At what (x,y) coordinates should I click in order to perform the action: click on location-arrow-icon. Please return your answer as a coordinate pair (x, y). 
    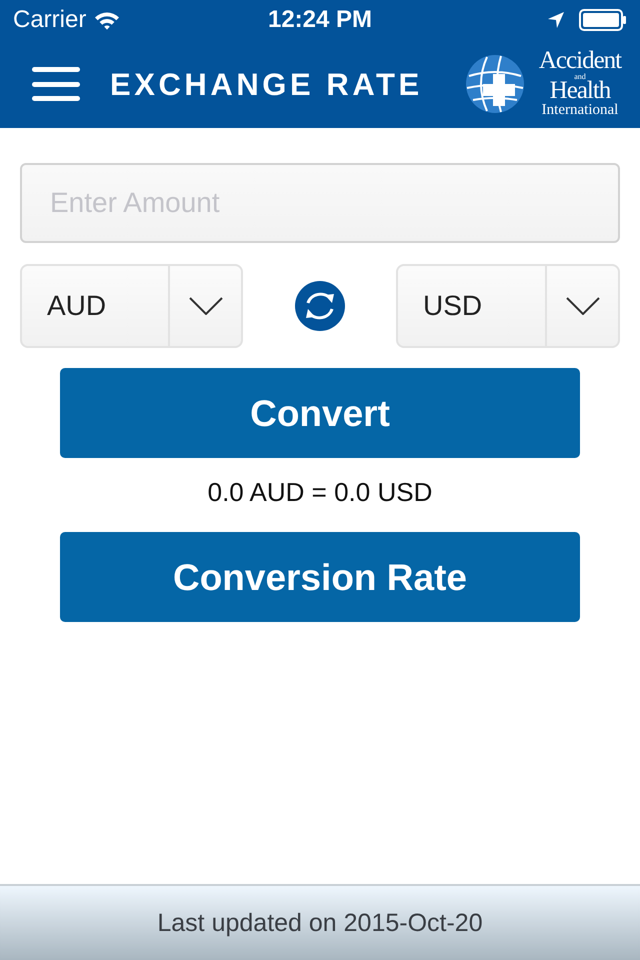
    Looking at the image, I should click on (556, 20).